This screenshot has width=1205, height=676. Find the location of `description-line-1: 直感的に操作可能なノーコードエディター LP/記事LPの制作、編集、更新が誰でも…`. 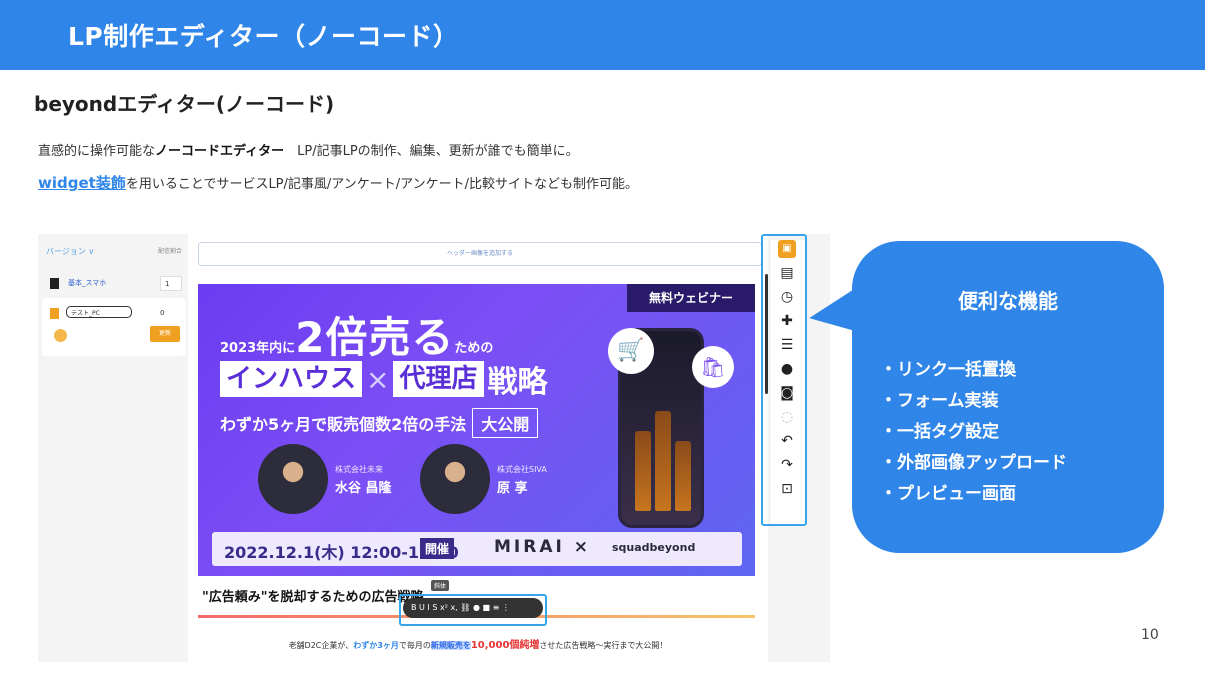

description-line-1: 直感的に操作可能なノーコードエディター LP/記事LPの制作、編集、更新が誰でも… is located at coordinates (308, 149).